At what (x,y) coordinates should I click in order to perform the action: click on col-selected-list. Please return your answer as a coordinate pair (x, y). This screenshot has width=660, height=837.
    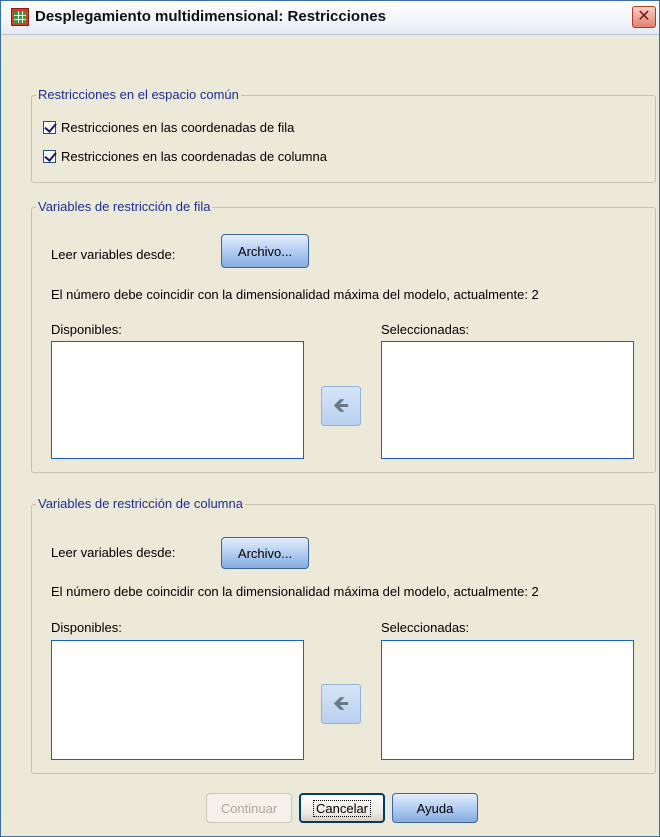
    Looking at the image, I should click on (507, 700).